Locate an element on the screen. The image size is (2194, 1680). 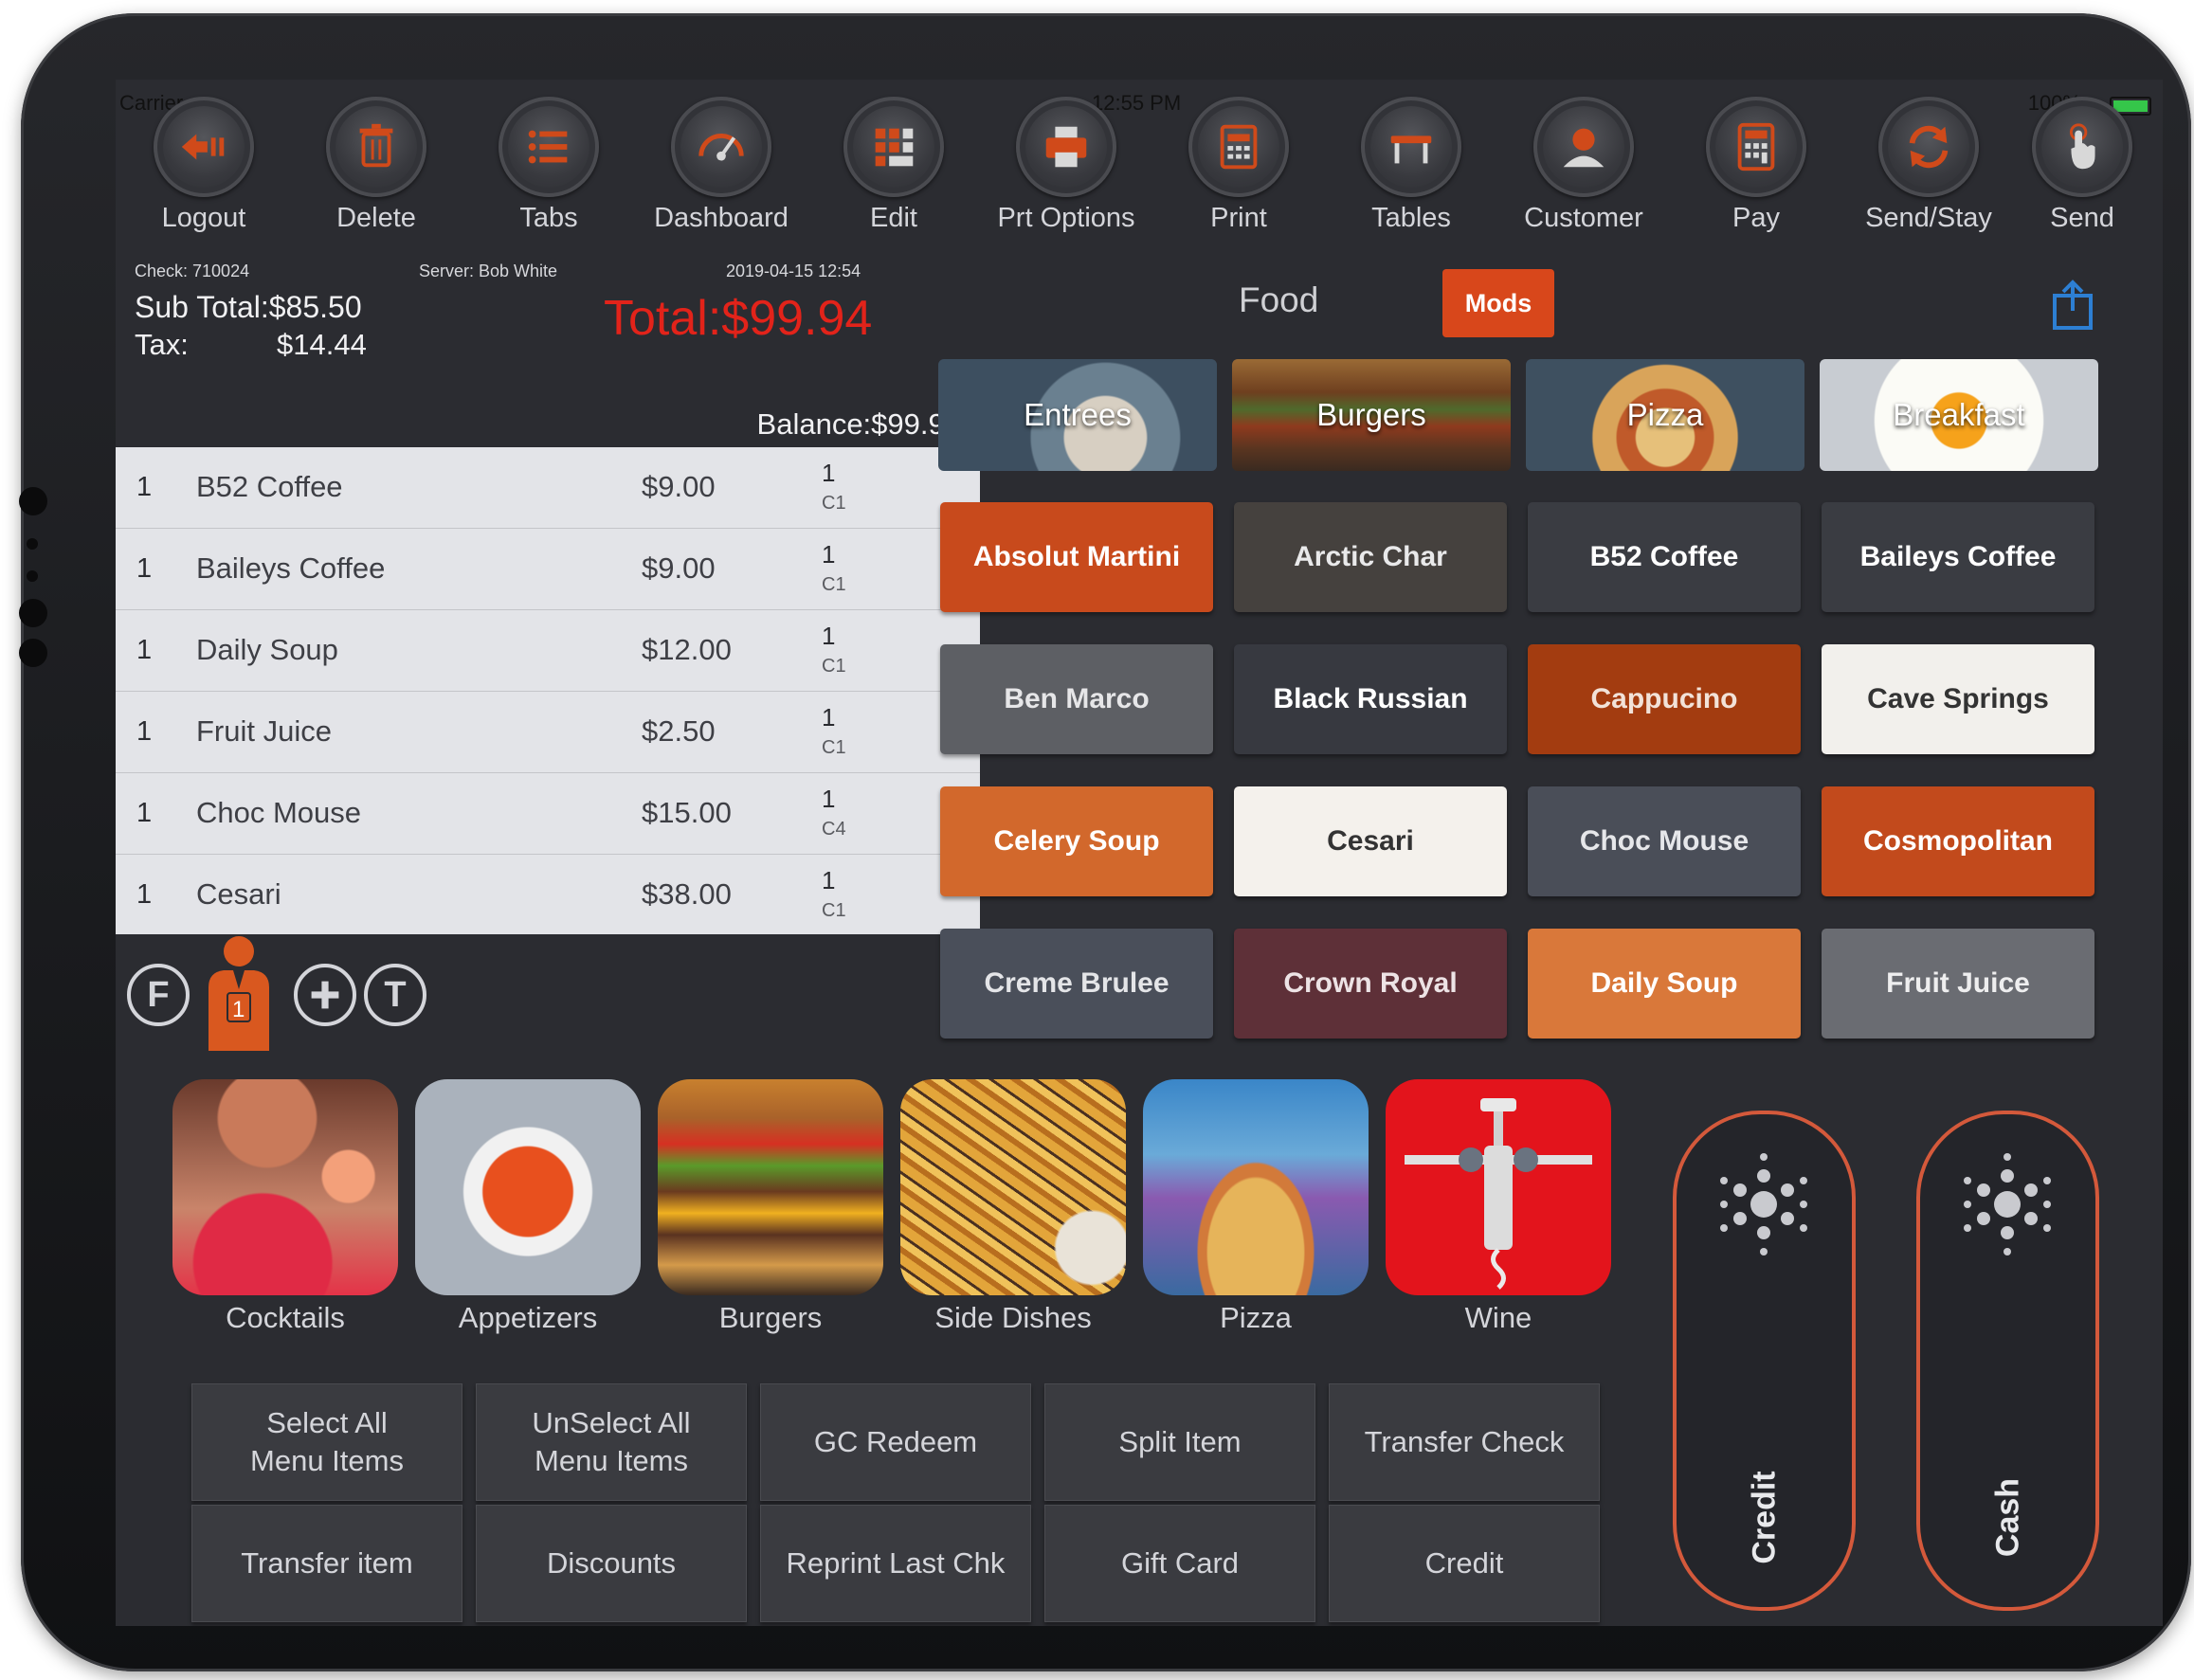
send-button: Send is located at coordinates (2082, 165).